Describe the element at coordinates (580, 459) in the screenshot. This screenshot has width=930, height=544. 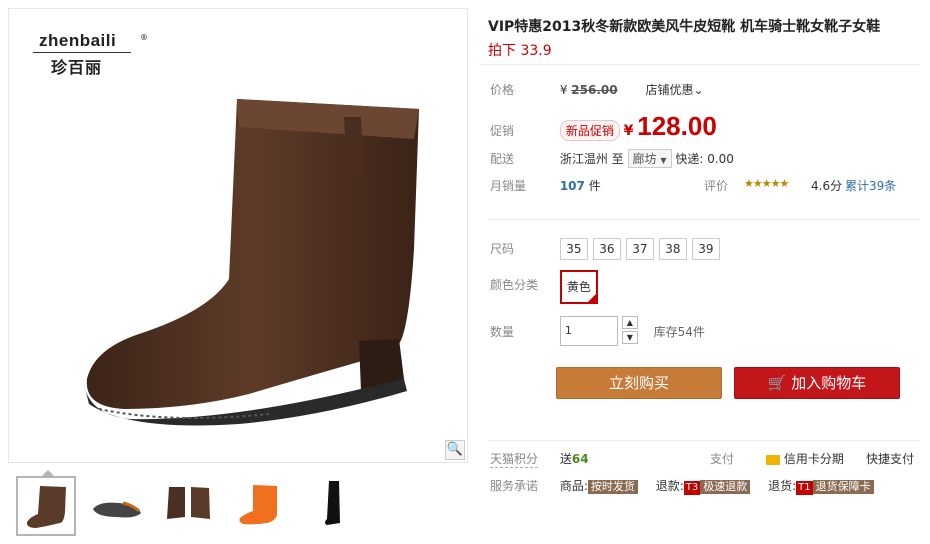
I see `points-value: 64` at that location.